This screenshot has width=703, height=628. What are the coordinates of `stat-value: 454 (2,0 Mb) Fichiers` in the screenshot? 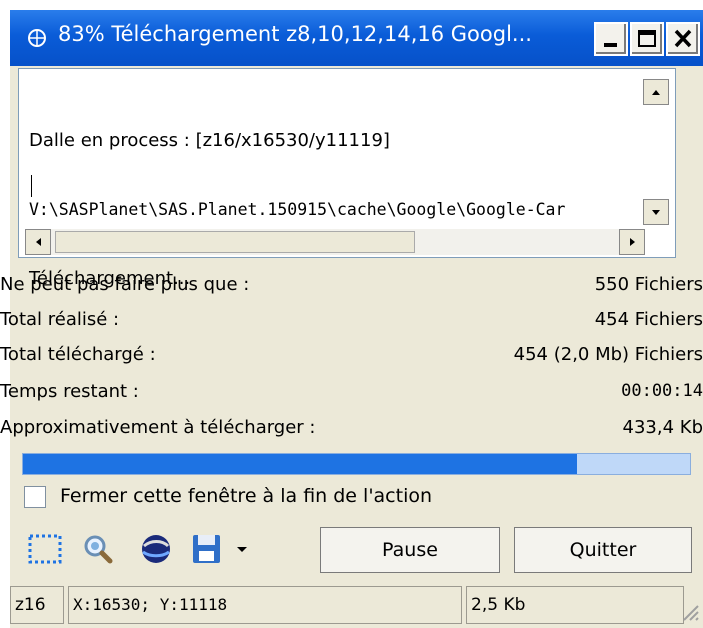 It's located at (608, 354).